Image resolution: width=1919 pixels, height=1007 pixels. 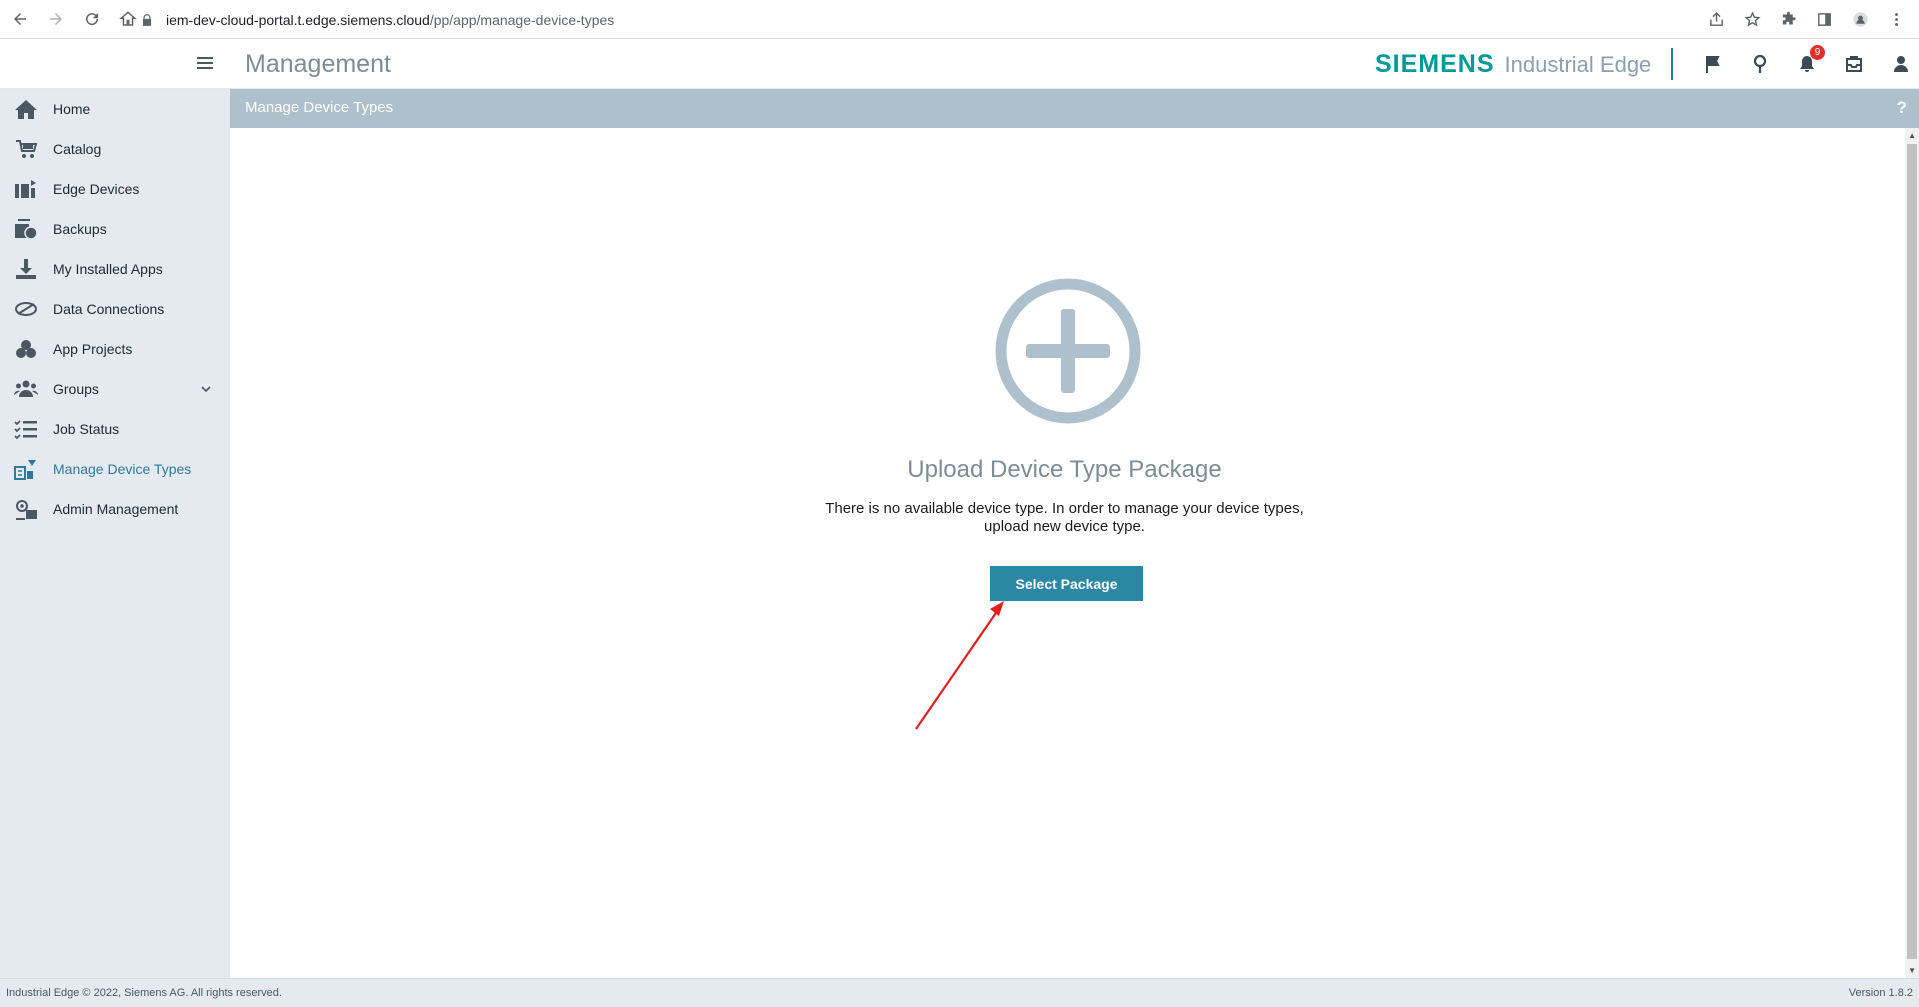 What do you see at coordinates (26, 429) in the screenshot?
I see `job-status-icon` at bounding box center [26, 429].